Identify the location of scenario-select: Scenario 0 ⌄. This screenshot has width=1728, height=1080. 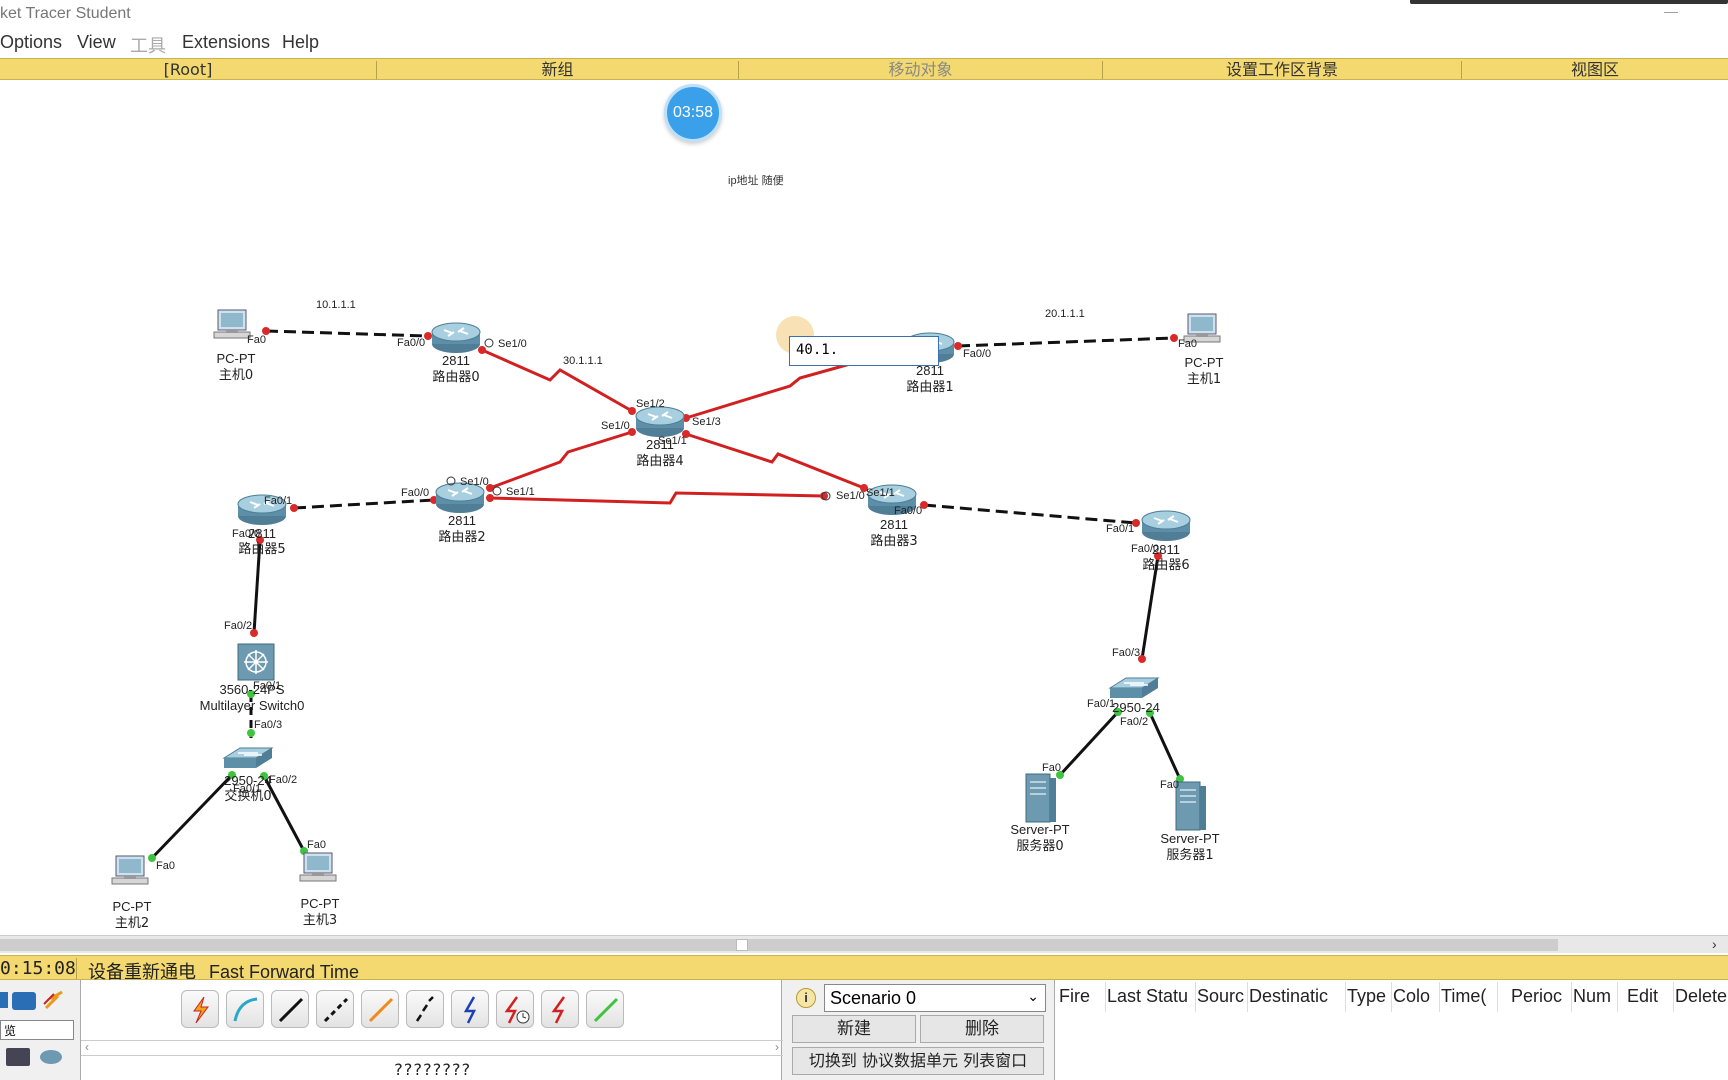
(935, 998).